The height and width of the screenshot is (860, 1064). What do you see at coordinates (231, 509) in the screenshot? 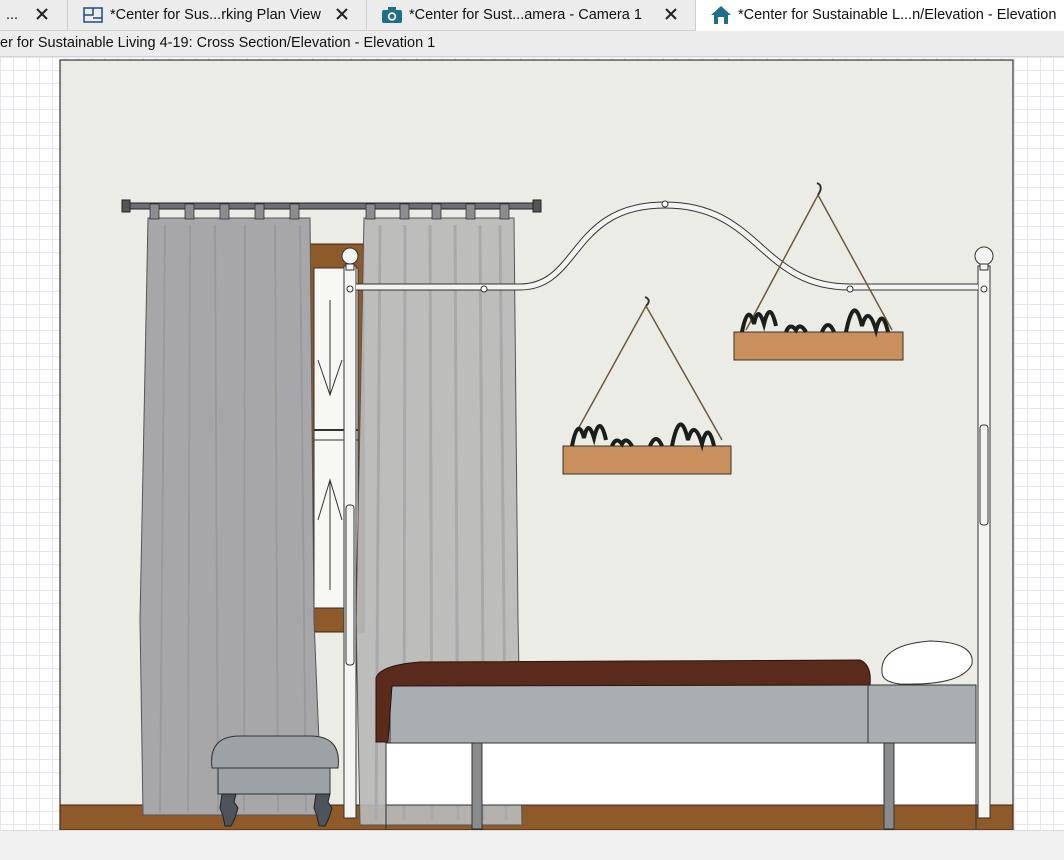
I see `curtain-left` at bounding box center [231, 509].